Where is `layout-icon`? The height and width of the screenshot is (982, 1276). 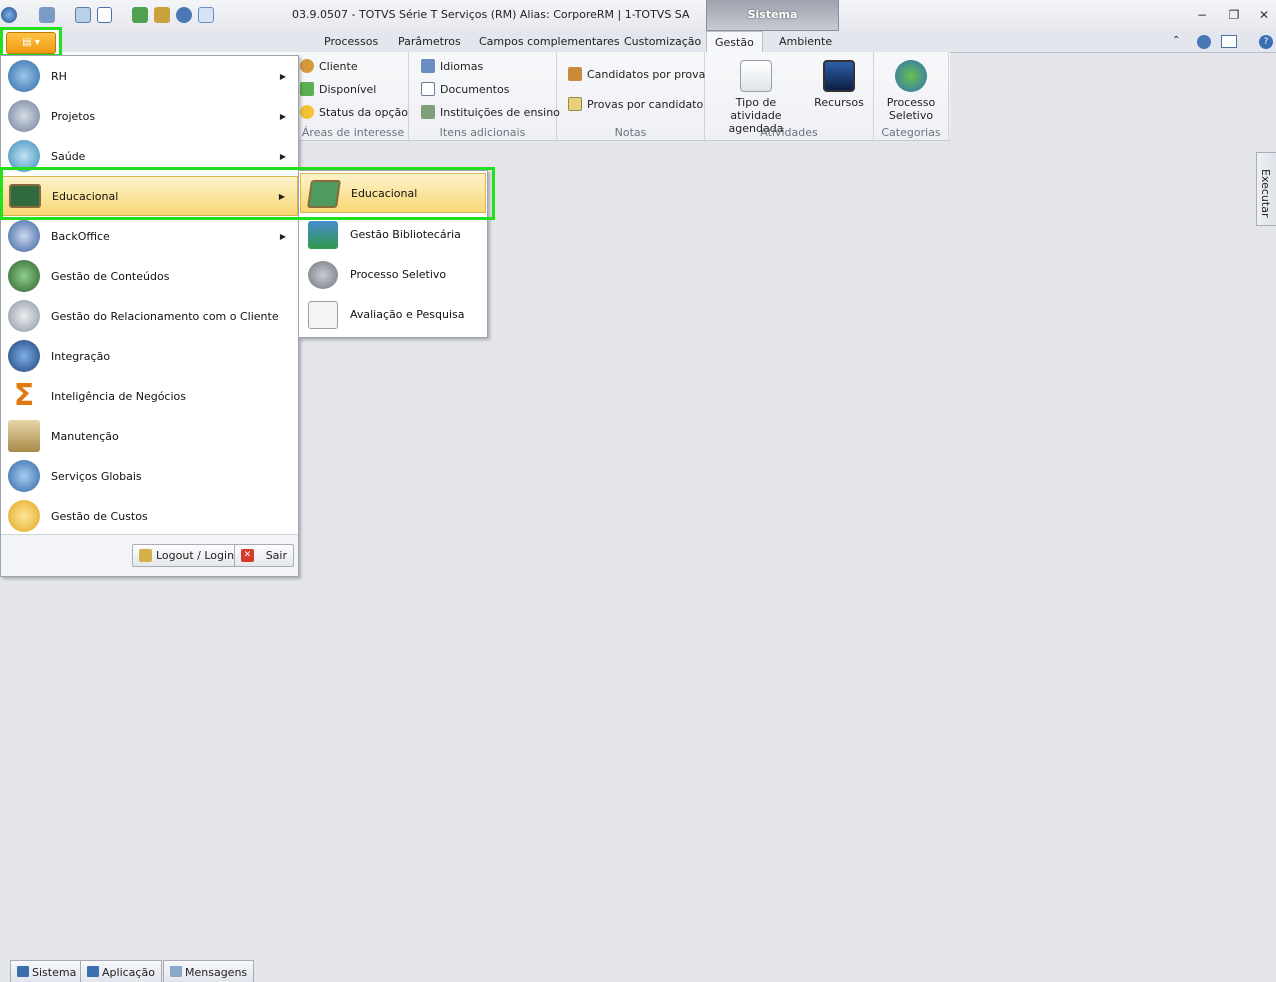
layout-icon is located at coordinates (1229, 41).